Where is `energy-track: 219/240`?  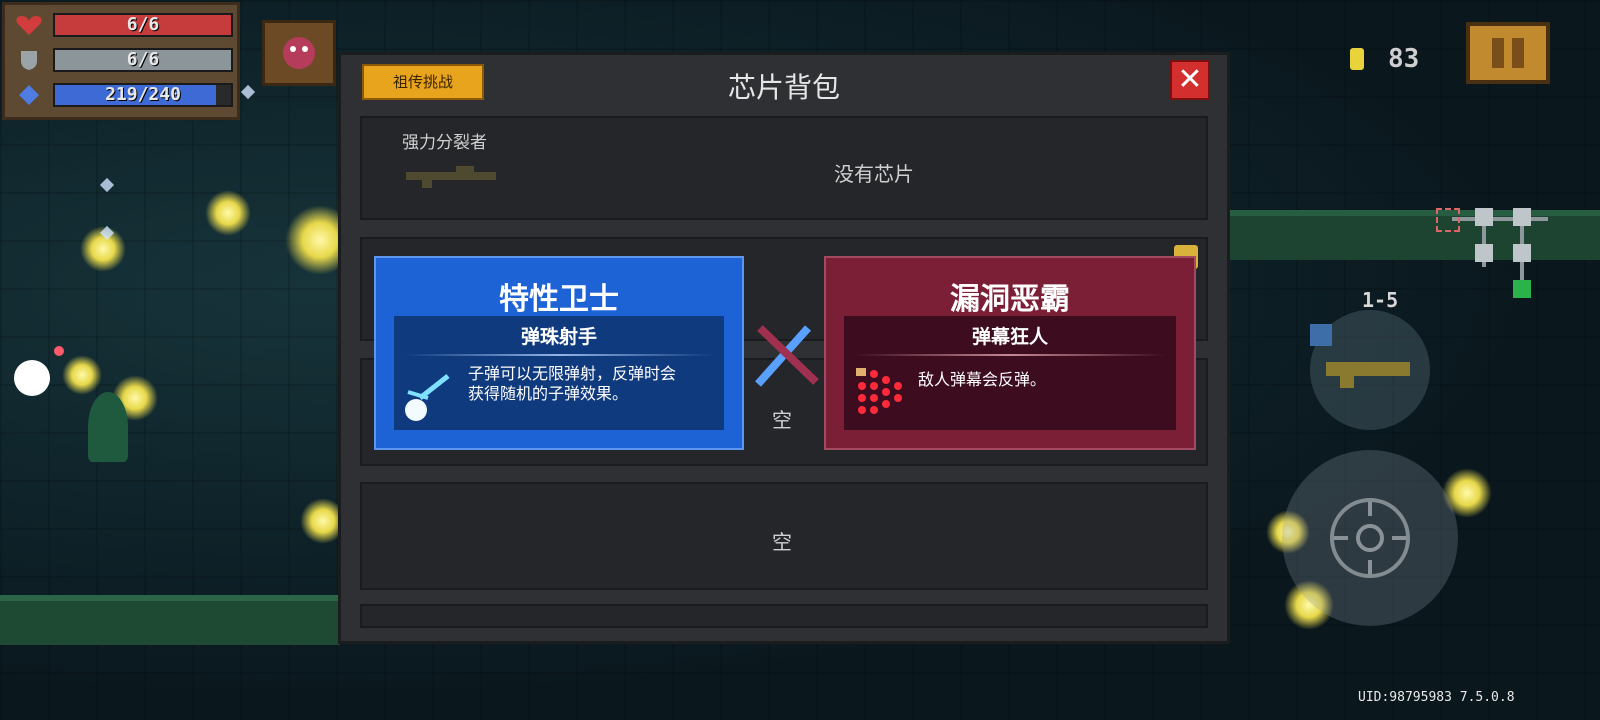 energy-track: 219/240 is located at coordinates (143, 95).